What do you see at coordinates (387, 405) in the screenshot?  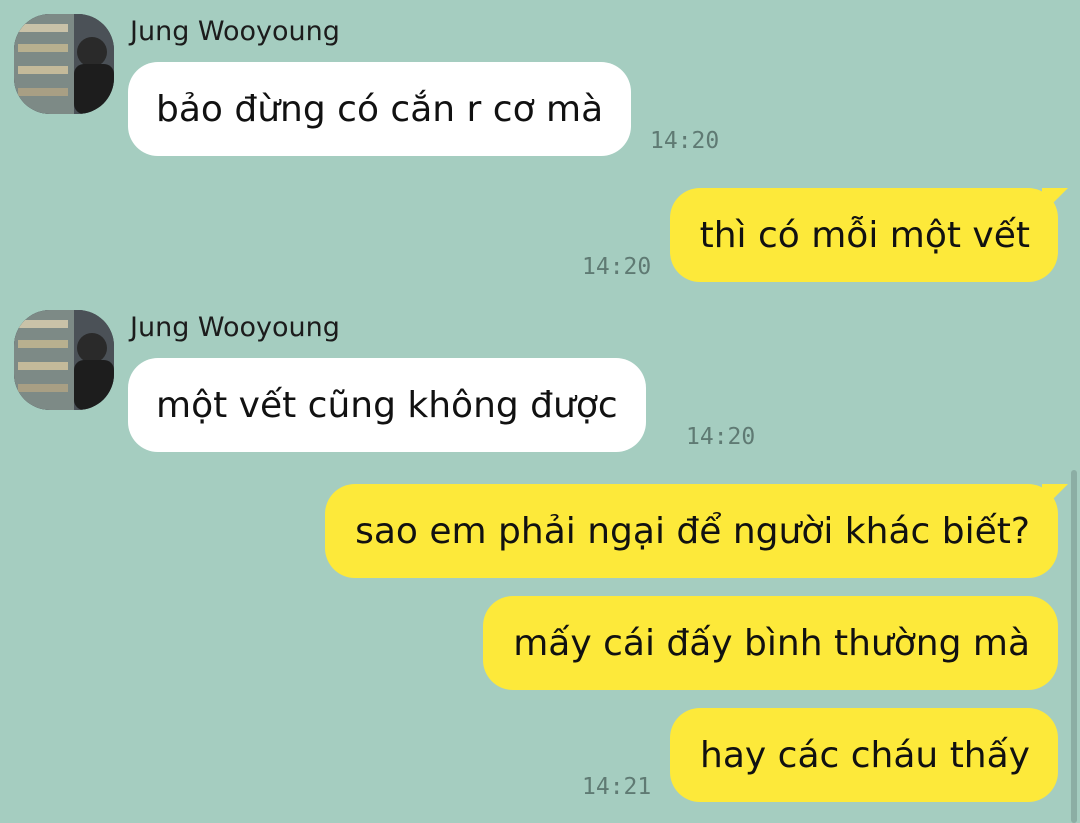 I see `incoming-message-bubble: một vết cũng không được` at bounding box center [387, 405].